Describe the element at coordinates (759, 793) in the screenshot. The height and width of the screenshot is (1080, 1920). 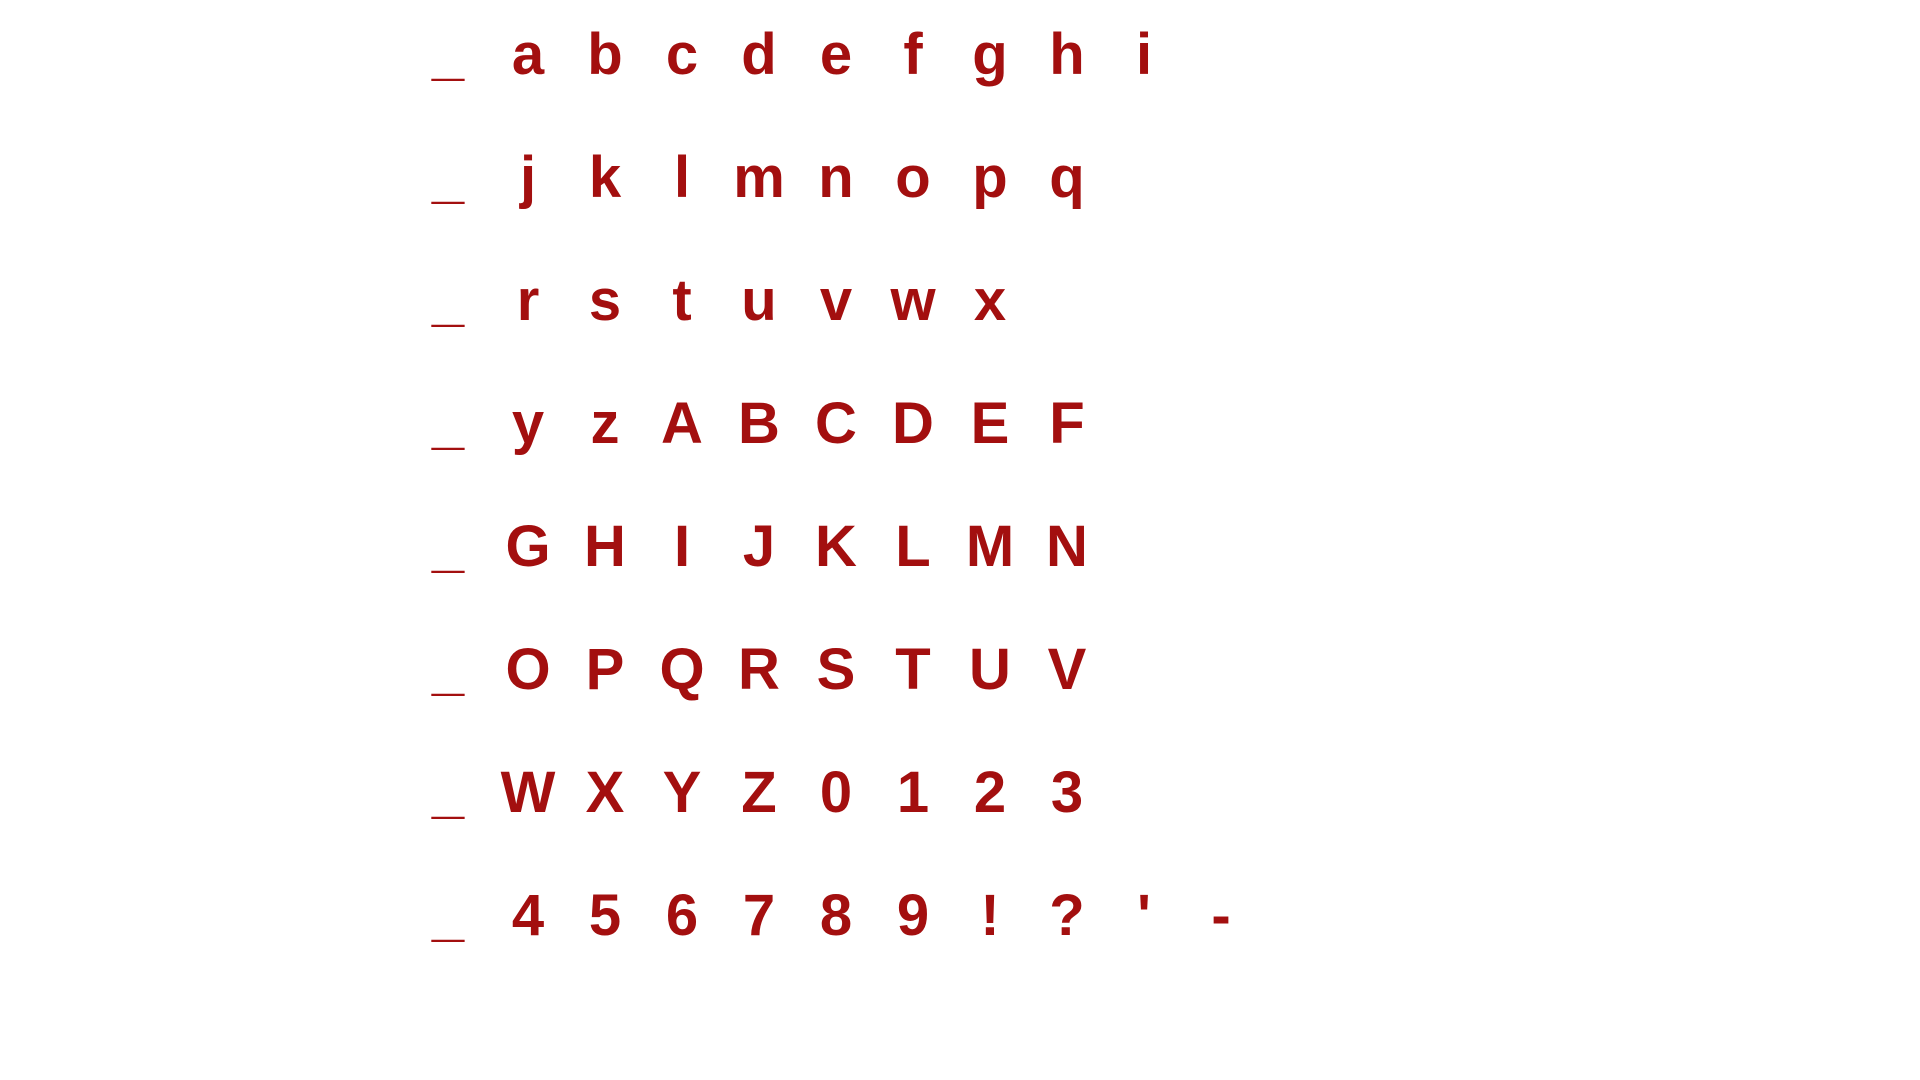
I see `character-key: Z` at that location.